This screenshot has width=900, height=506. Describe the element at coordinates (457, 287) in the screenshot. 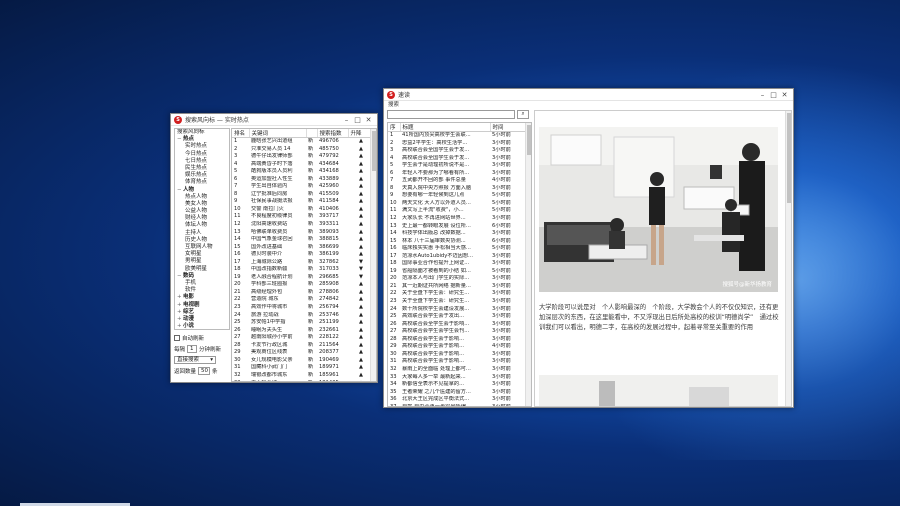

I see `list-item: 21 其一近期证共所网络 据新量... 3小时前` at that location.